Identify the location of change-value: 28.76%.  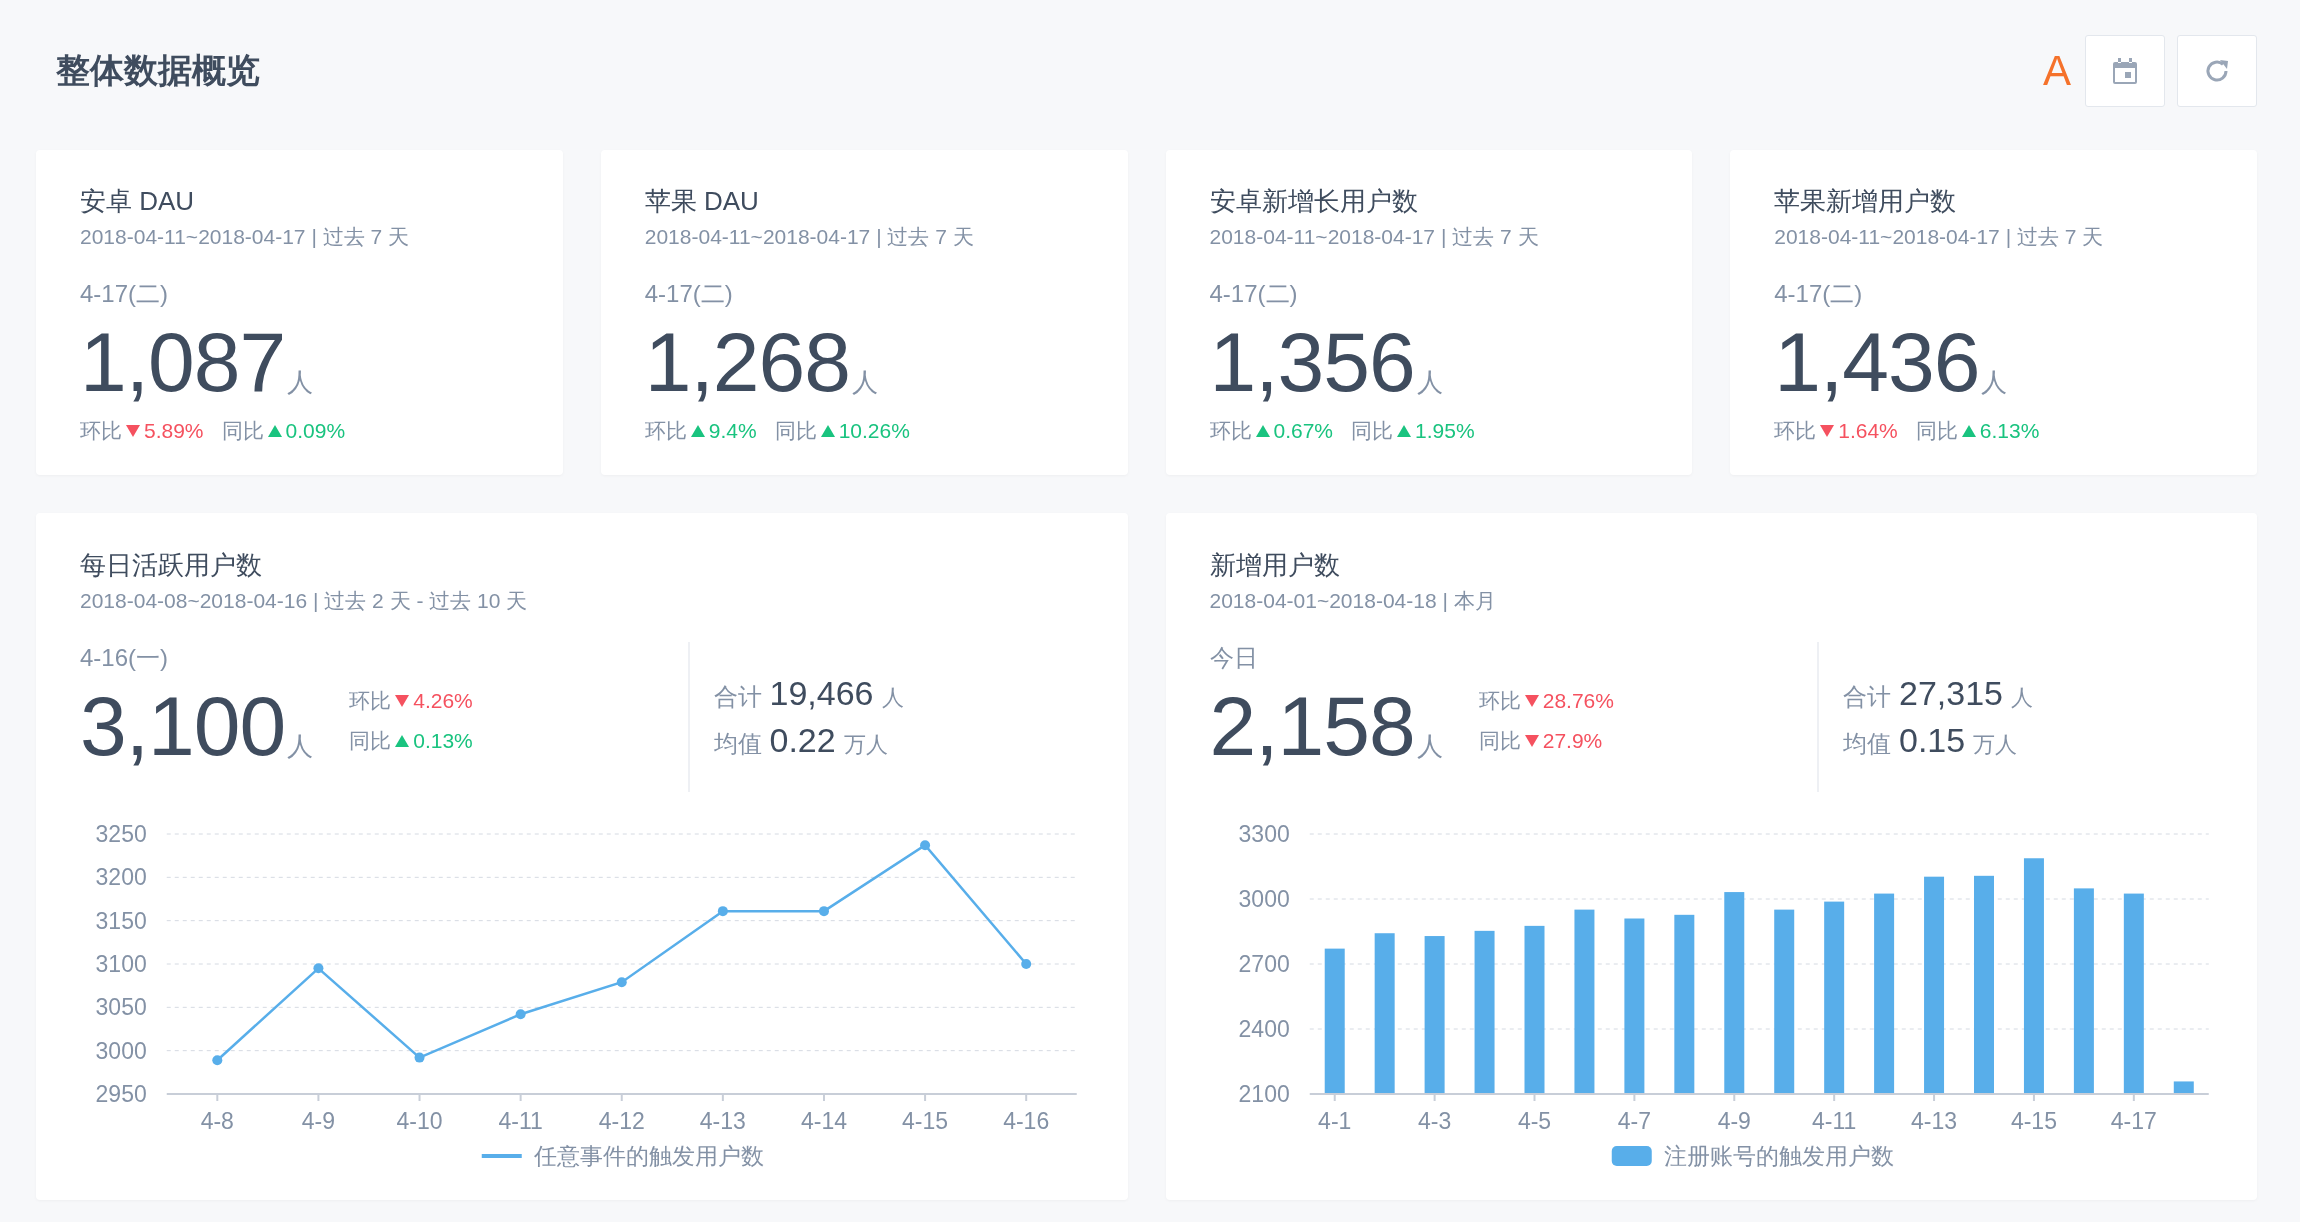
(1578, 701).